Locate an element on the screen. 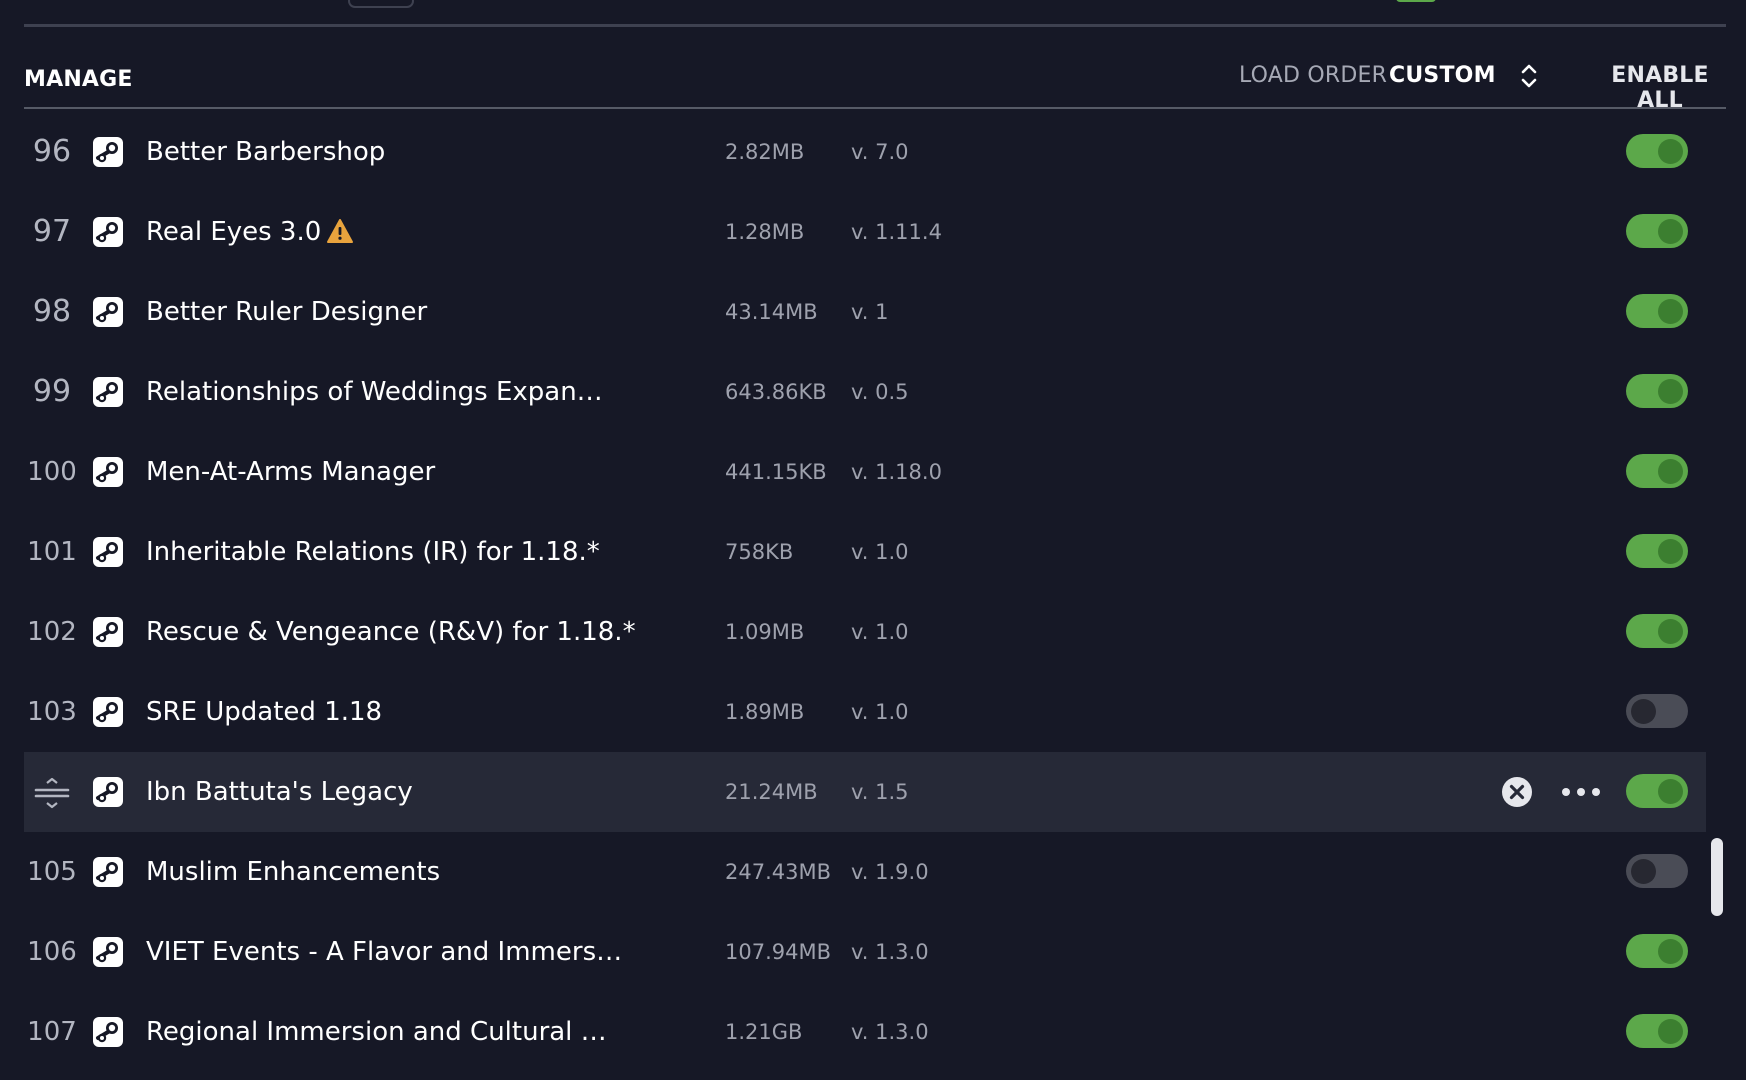 The width and height of the screenshot is (1746, 1080). top-partial-control is located at coordinates (381, 4).